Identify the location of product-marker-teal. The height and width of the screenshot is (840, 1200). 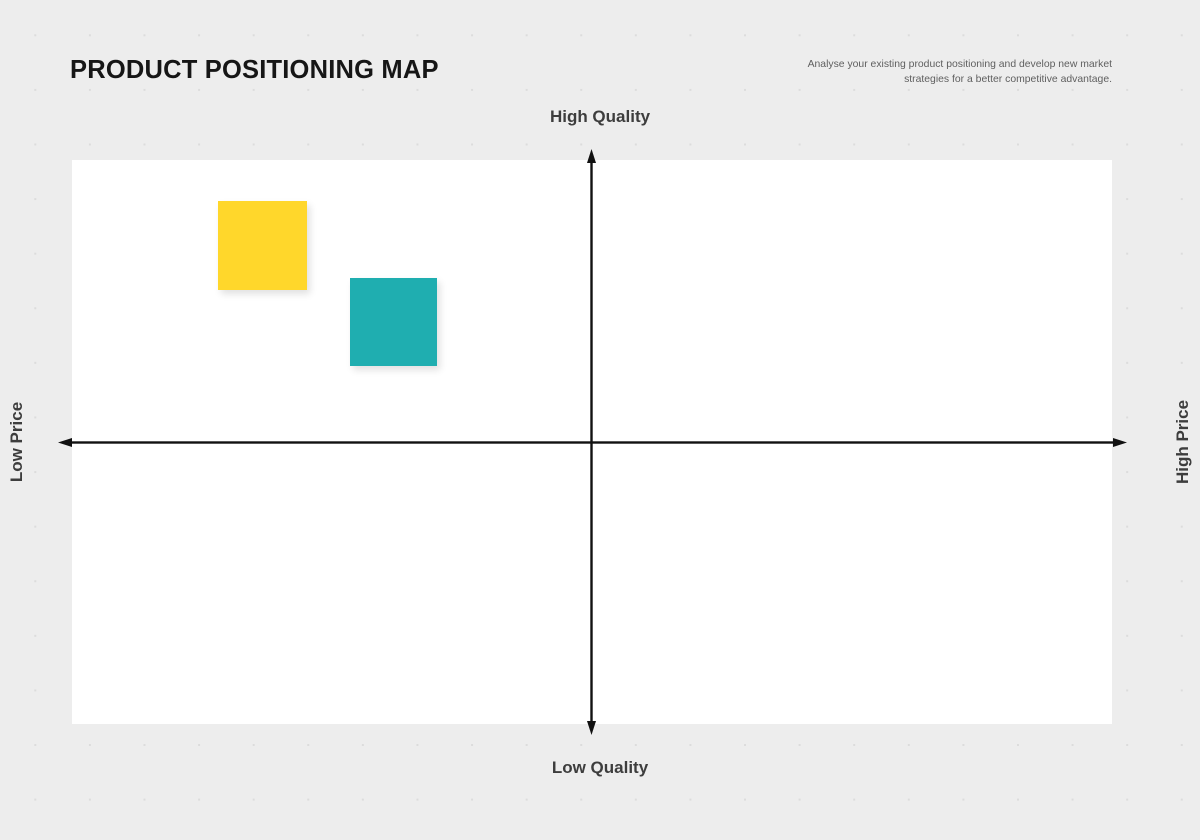
(393, 322).